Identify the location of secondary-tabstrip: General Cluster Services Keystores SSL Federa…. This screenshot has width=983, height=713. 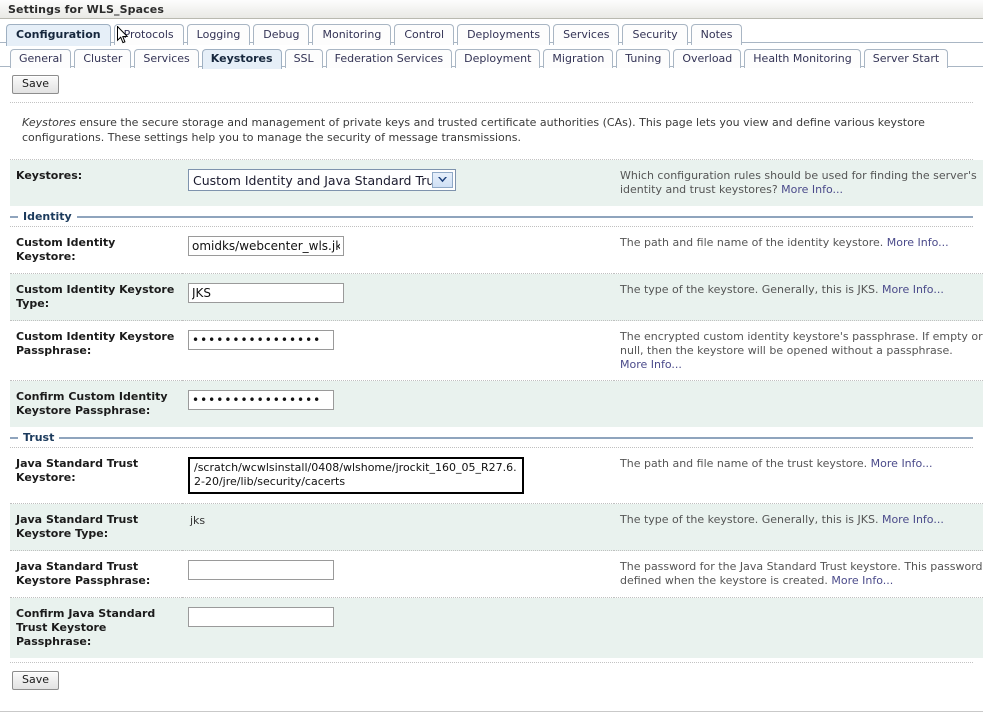
(491, 56).